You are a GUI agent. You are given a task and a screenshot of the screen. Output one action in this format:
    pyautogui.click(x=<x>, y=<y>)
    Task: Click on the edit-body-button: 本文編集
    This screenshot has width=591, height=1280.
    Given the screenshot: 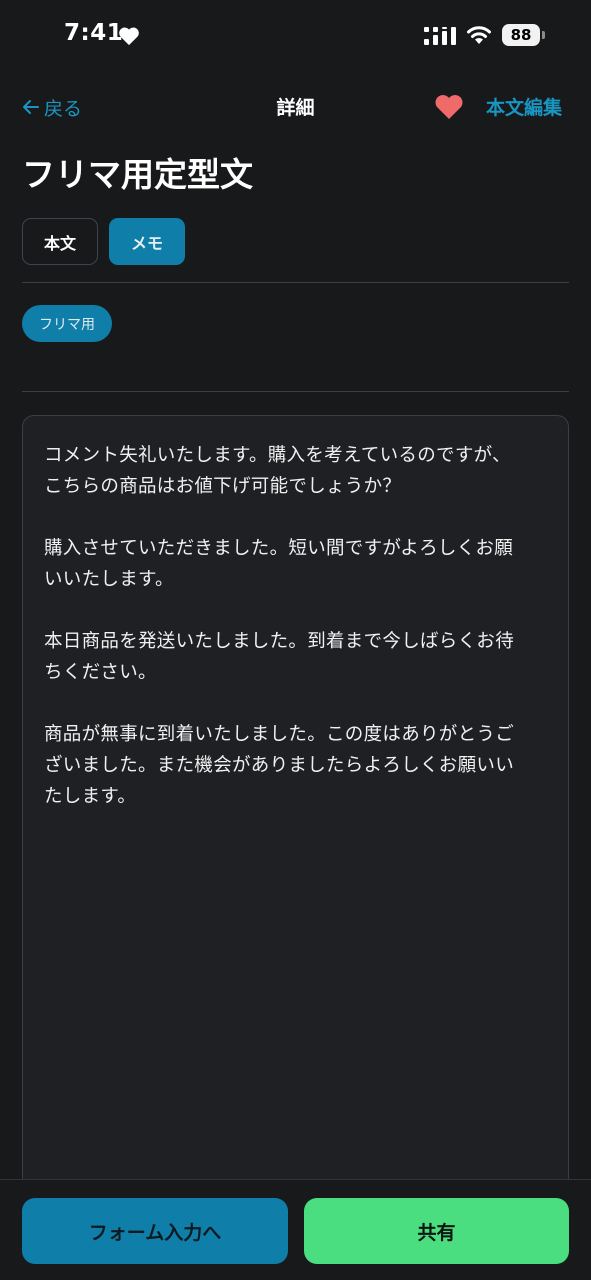 What is the action you would take?
    pyautogui.click(x=524, y=106)
    